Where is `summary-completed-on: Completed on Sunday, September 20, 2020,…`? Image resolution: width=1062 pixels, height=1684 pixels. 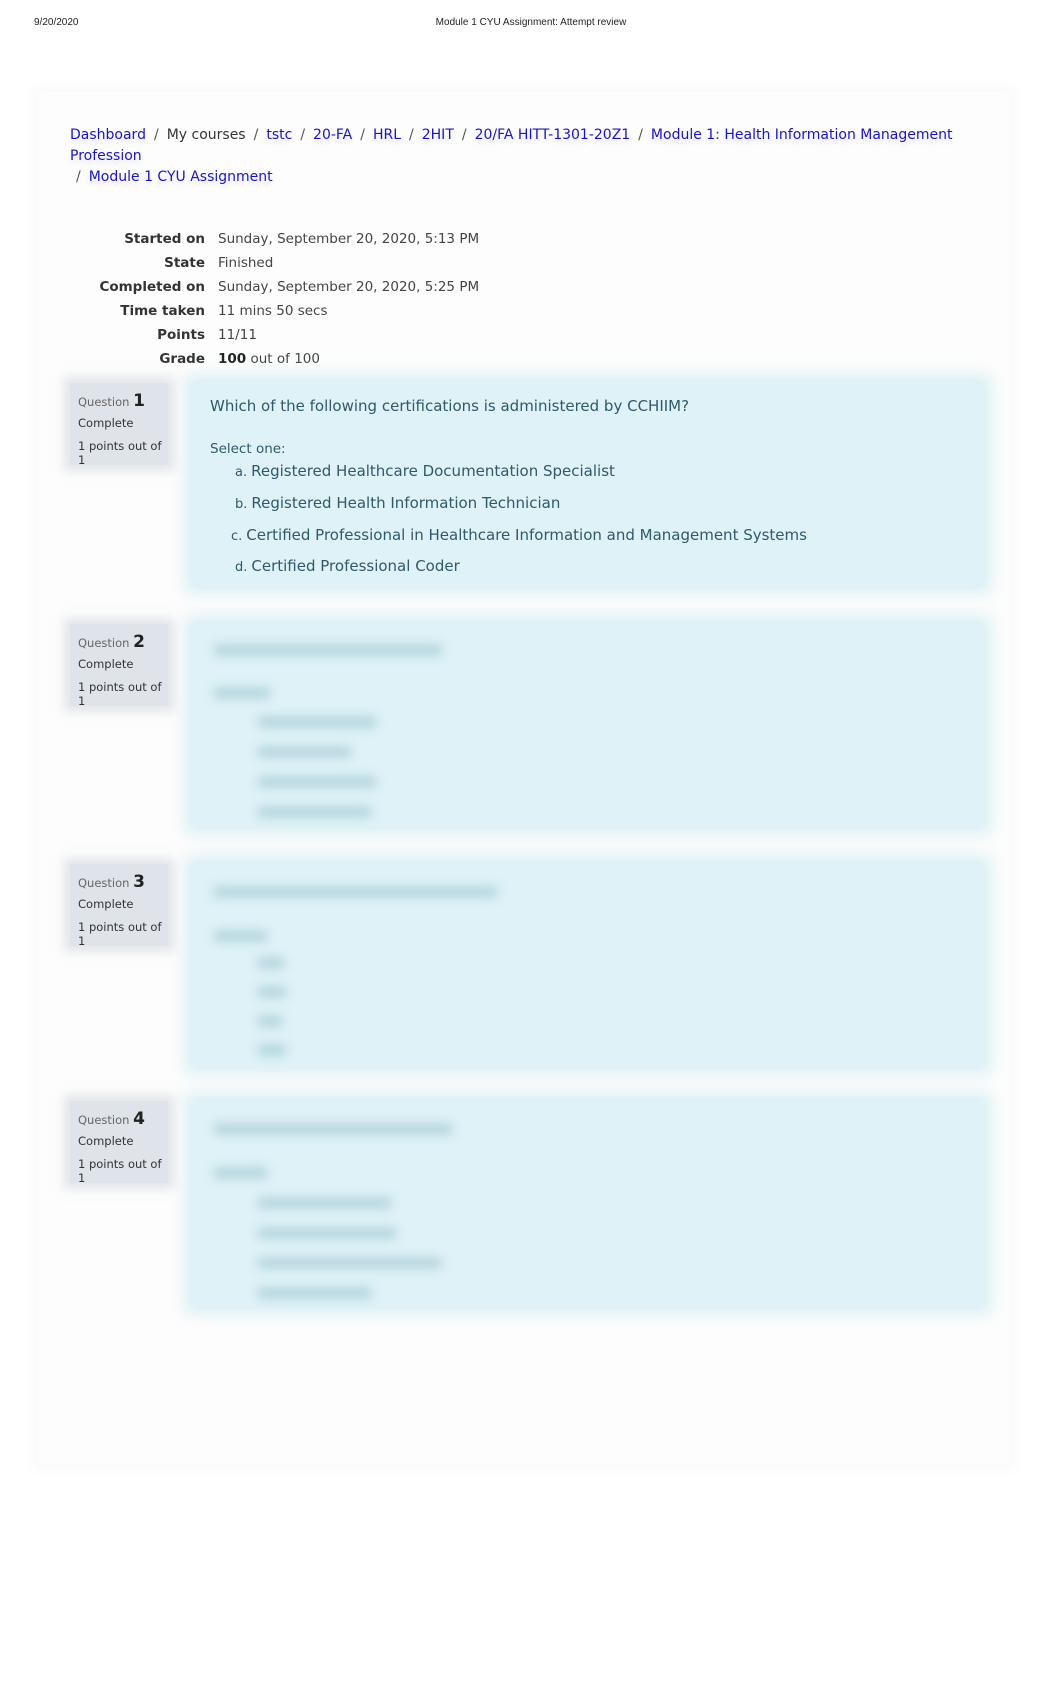
summary-completed-on: Completed on Sunday, September 20, 2020,… is located at coordinates (269, 287).